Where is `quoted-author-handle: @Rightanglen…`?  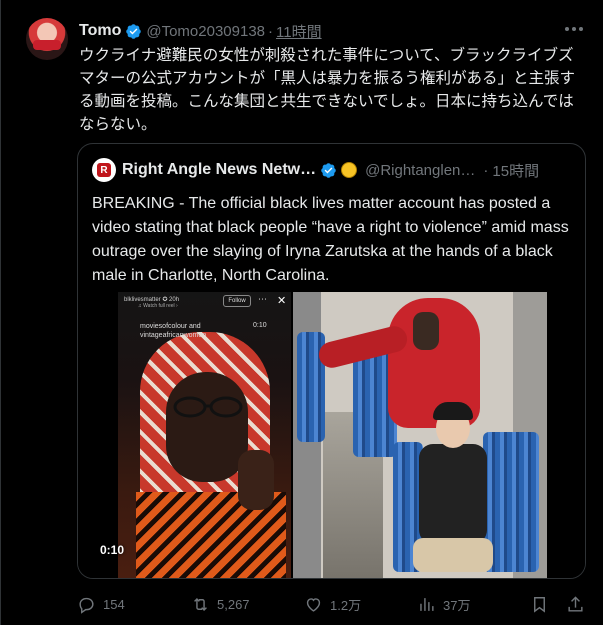 quoted-author-handle: @Rightanglen… is located at coordinates (420, 170).